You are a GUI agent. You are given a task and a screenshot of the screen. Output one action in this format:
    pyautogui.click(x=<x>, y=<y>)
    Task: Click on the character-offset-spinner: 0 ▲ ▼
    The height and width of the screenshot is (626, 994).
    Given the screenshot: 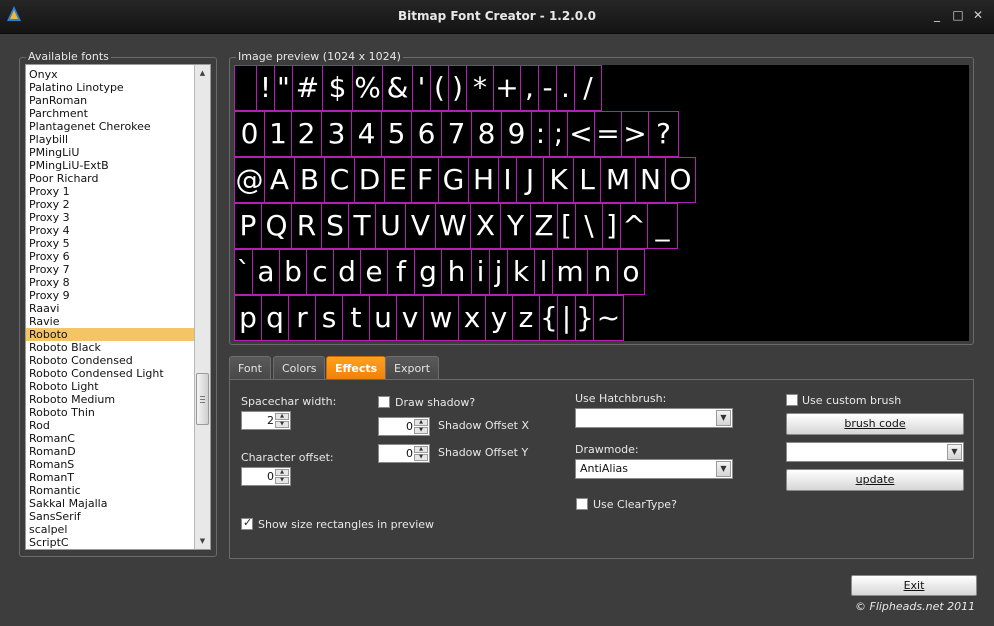 What is the action you would take?
    pyautogui.click(x=266, y=476)
    